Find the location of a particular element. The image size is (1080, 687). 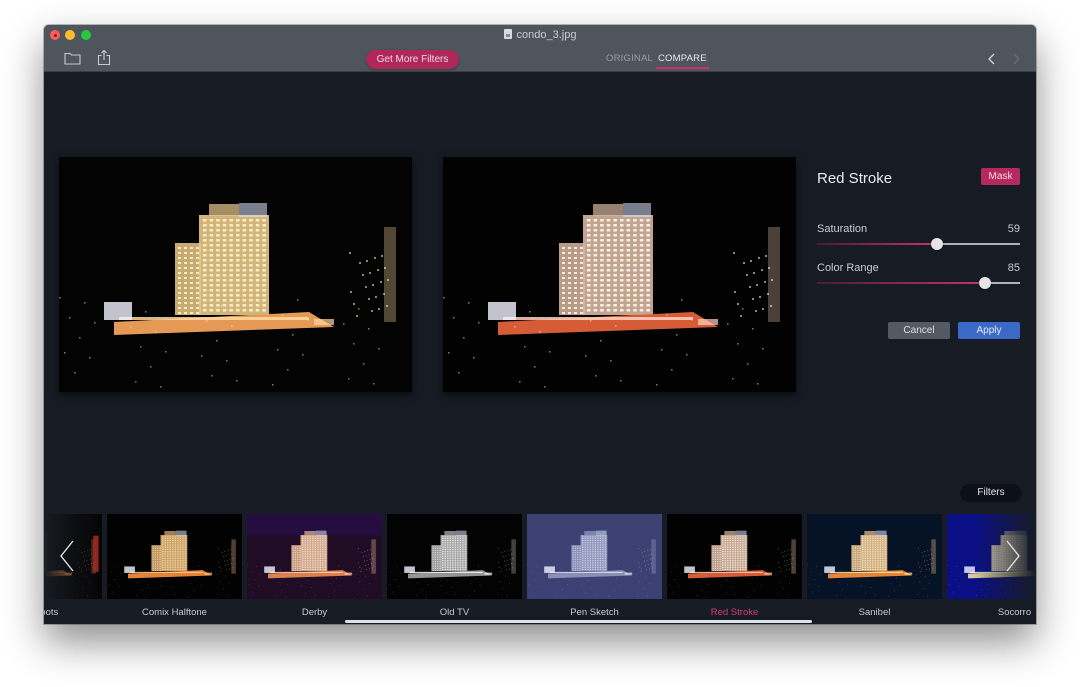

original-image-preview is located at coordinates (235, 274).